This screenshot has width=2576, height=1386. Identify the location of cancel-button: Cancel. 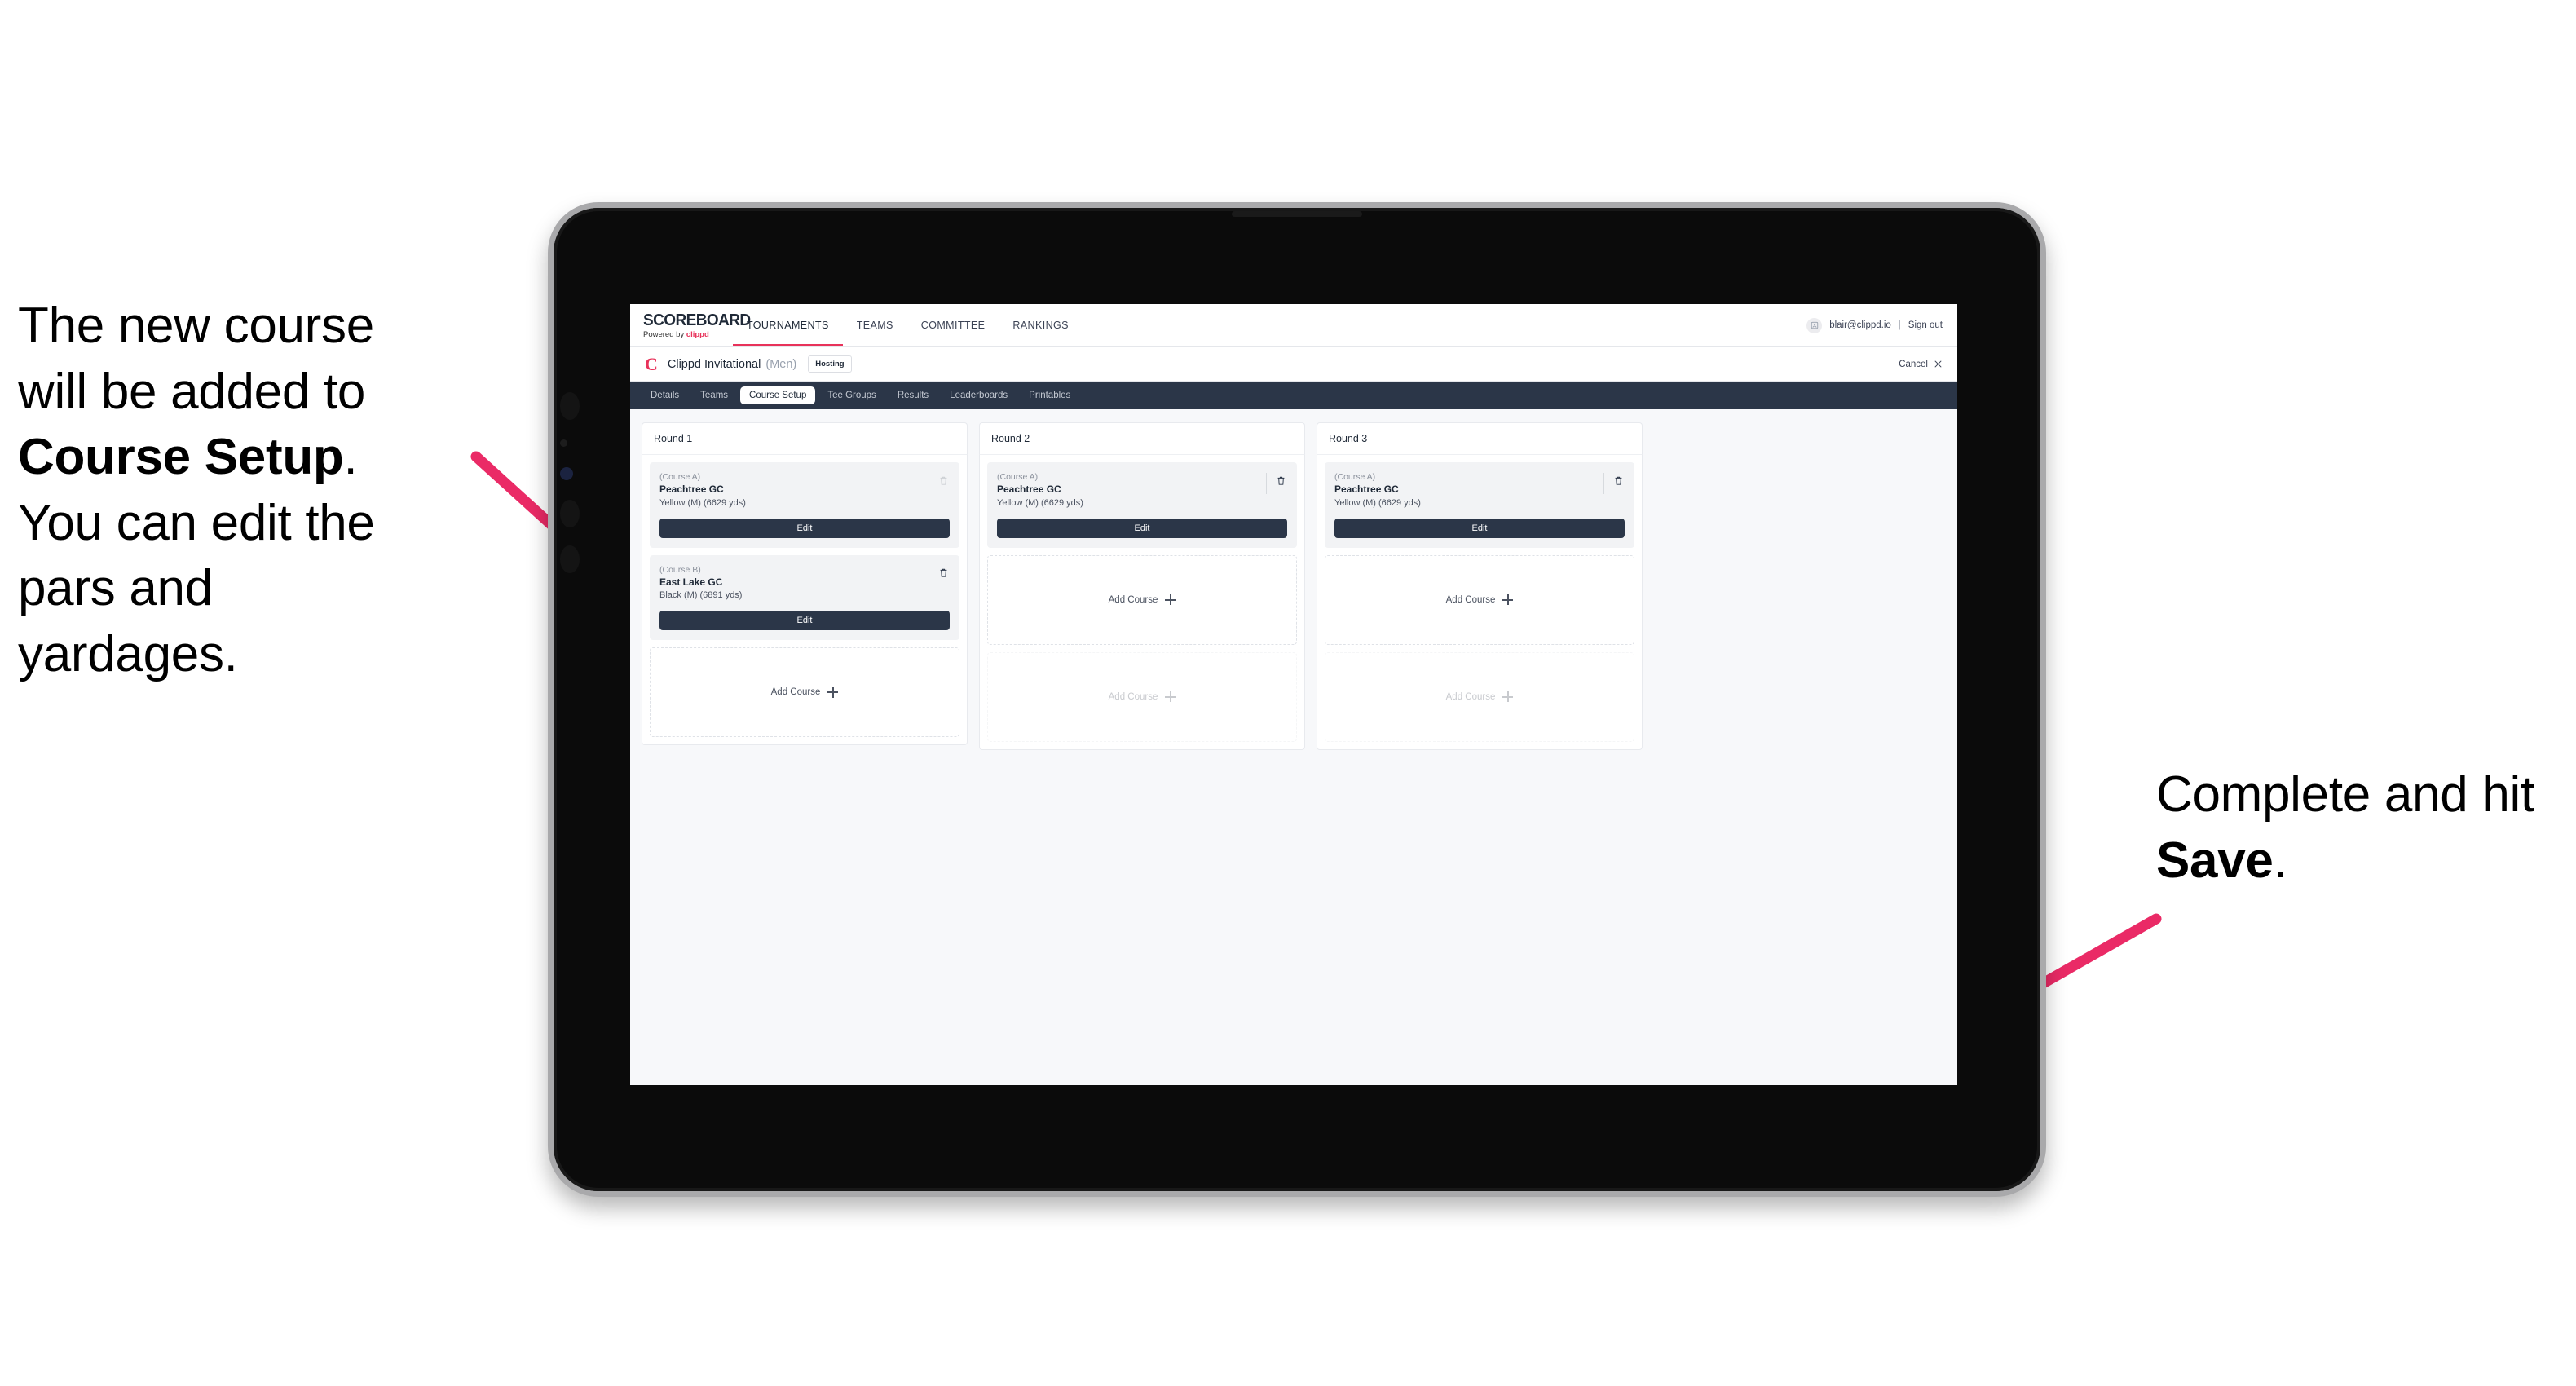
(1921, 364).